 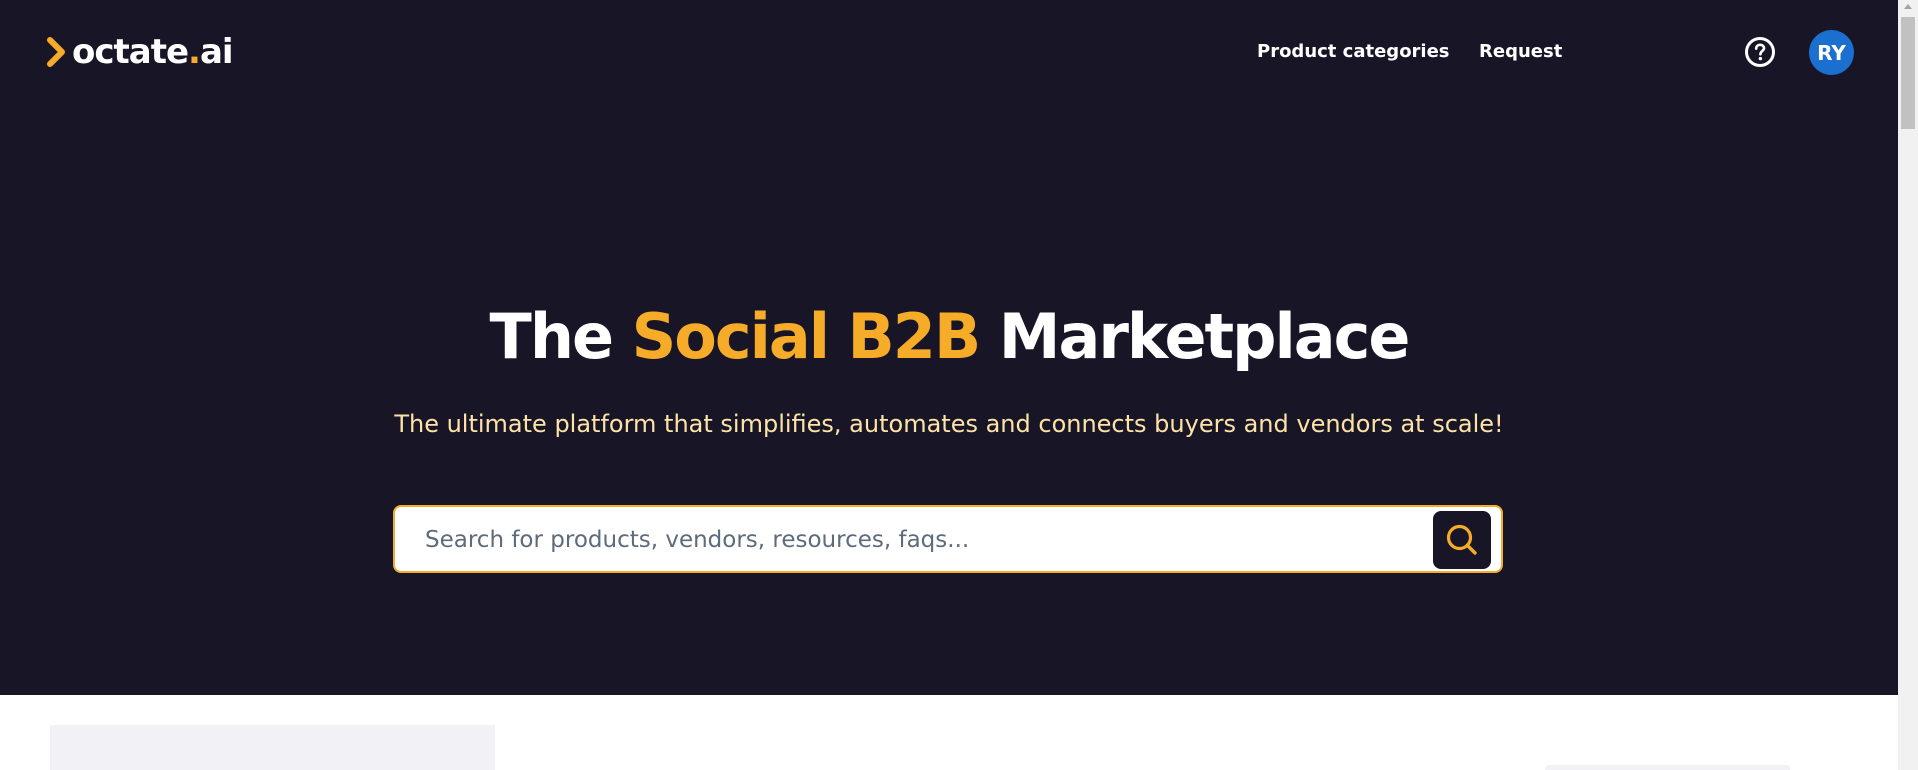 I want to click on headline-accent: Social B2B, so click(x=806, y=336).